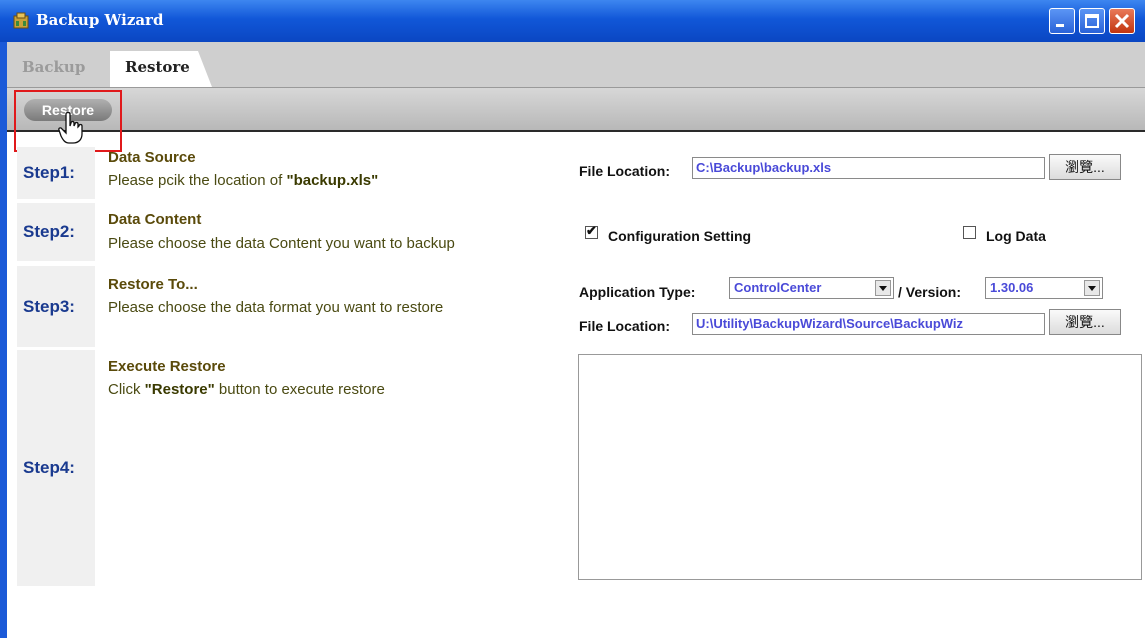  What do you see at coordinates (56, 306) in the screenshot?
I see `step3-label: Step3:` at bounding box center [56, 306].